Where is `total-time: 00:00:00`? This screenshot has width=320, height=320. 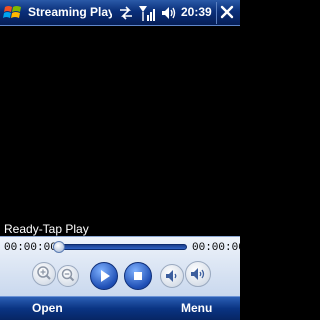 total-time: 00:00:00 is located at coordinates (218, 248).